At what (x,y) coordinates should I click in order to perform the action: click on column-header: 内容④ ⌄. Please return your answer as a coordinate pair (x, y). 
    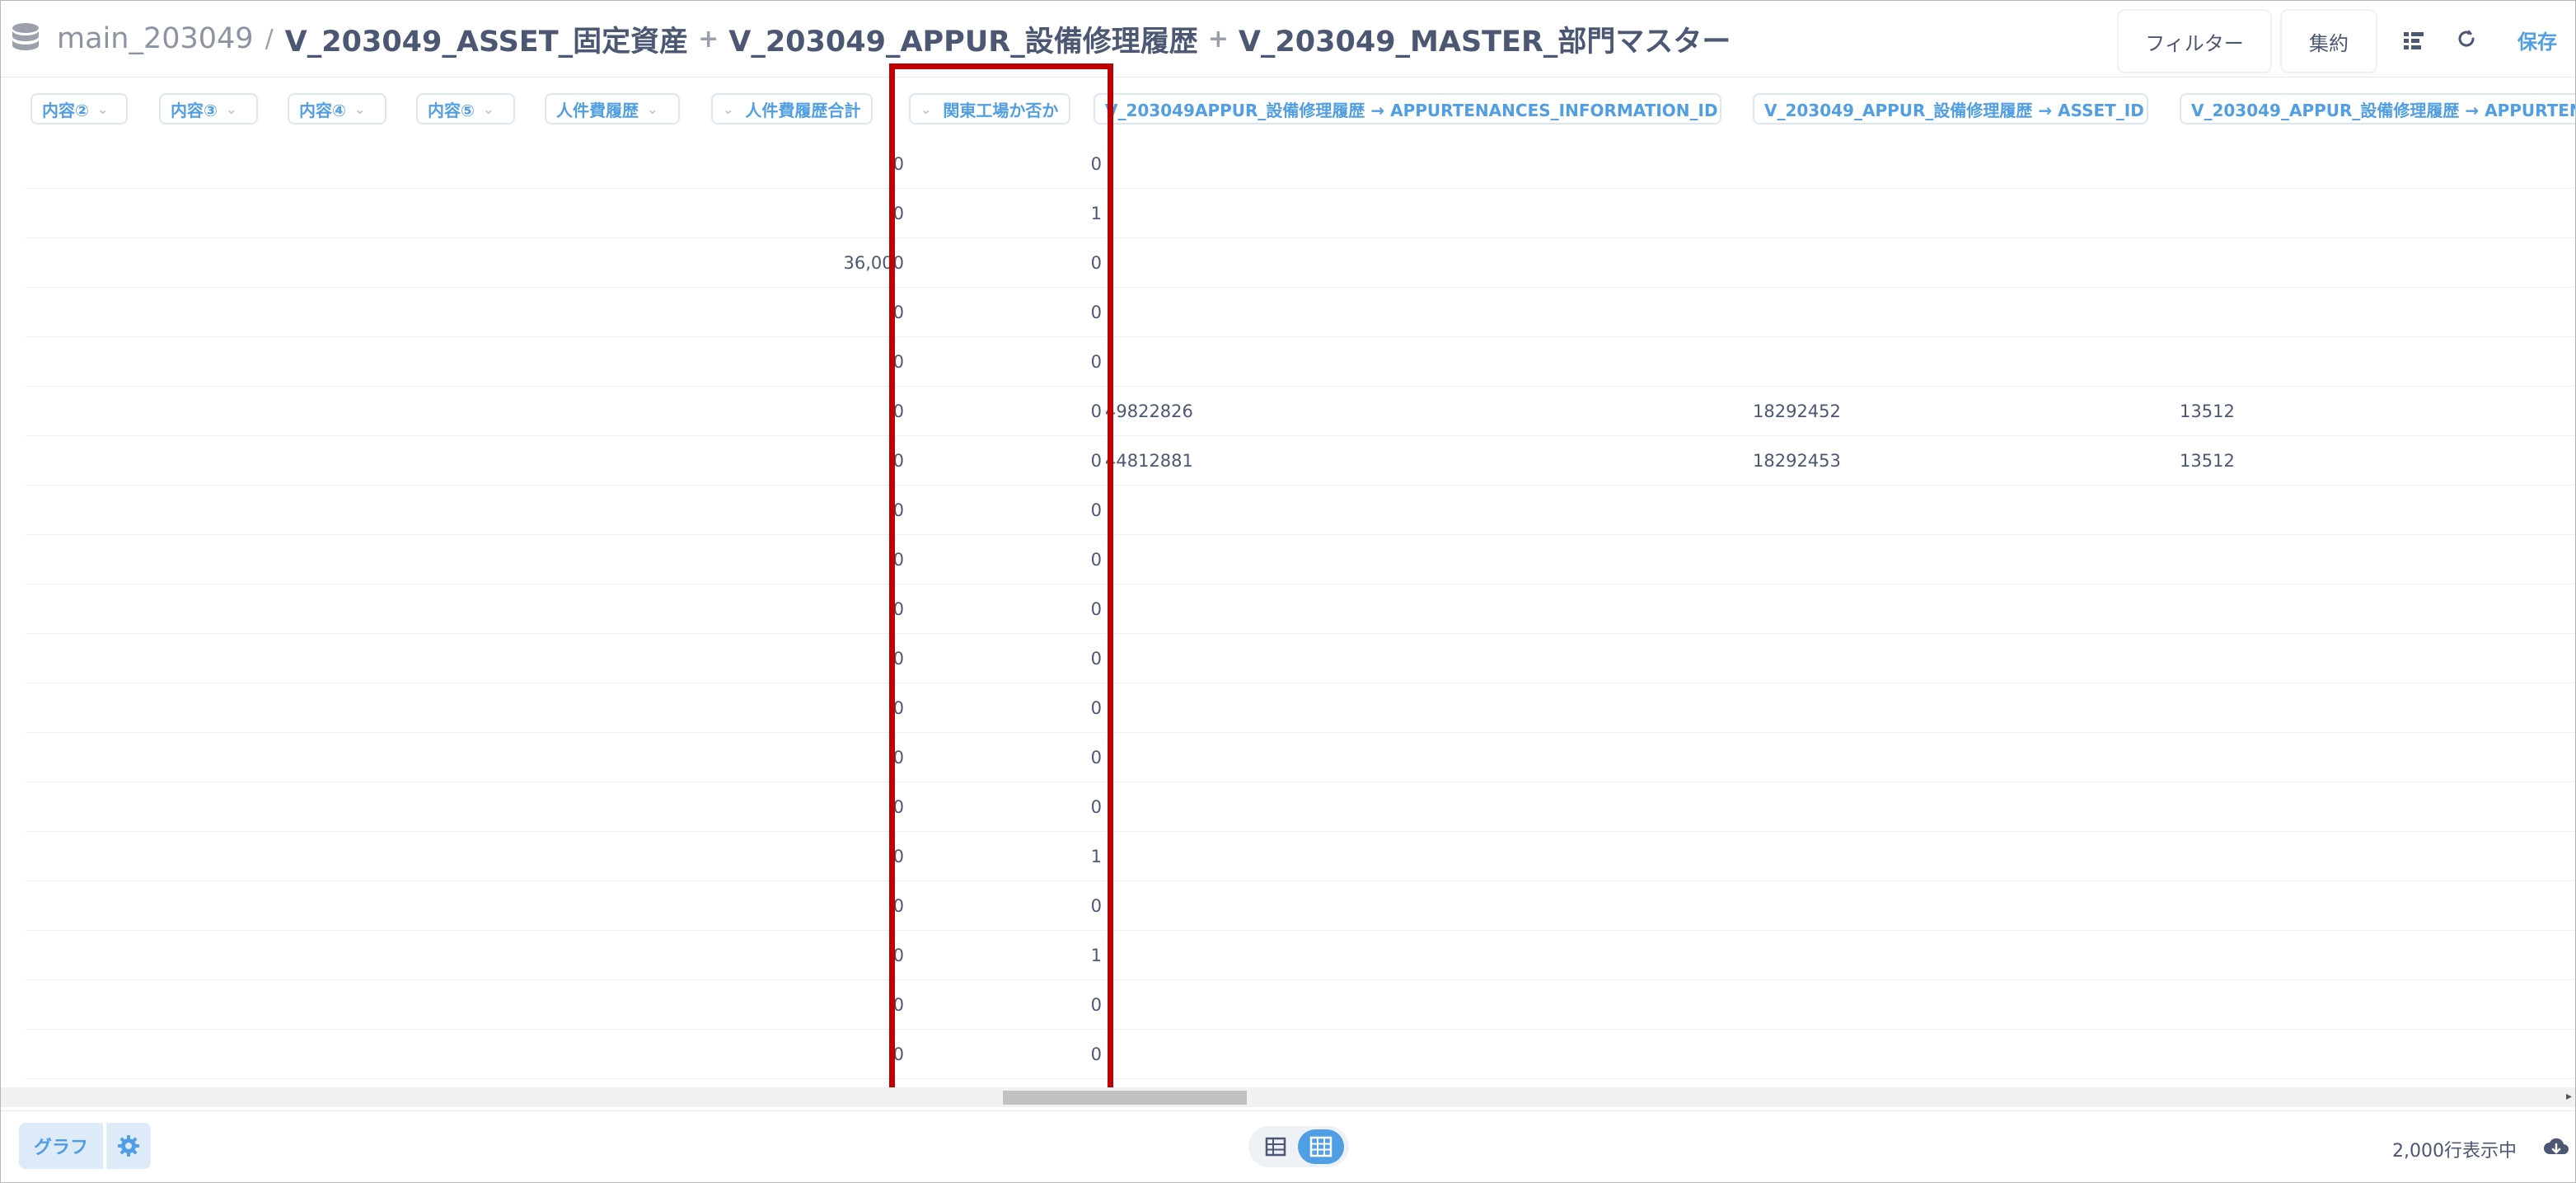
    Looking at the image, I should click on (337, 108).